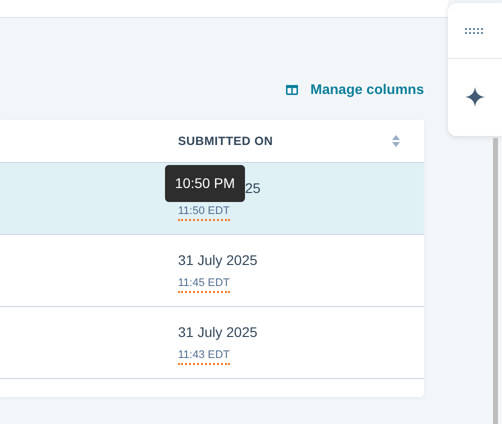 Image resolution: width=502 pixels, height=424 pixels. Describe the element at coordinates (204, 356) in the screenshot. I see `time-text: 11:43 EDT` at that location.